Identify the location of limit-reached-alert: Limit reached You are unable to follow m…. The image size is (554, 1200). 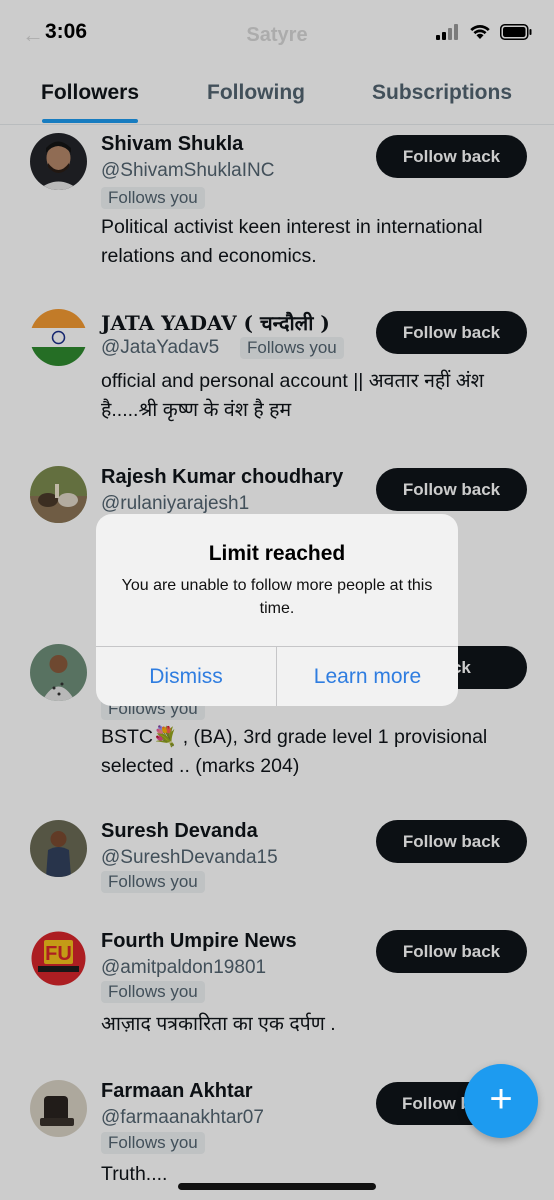
(277, 610).